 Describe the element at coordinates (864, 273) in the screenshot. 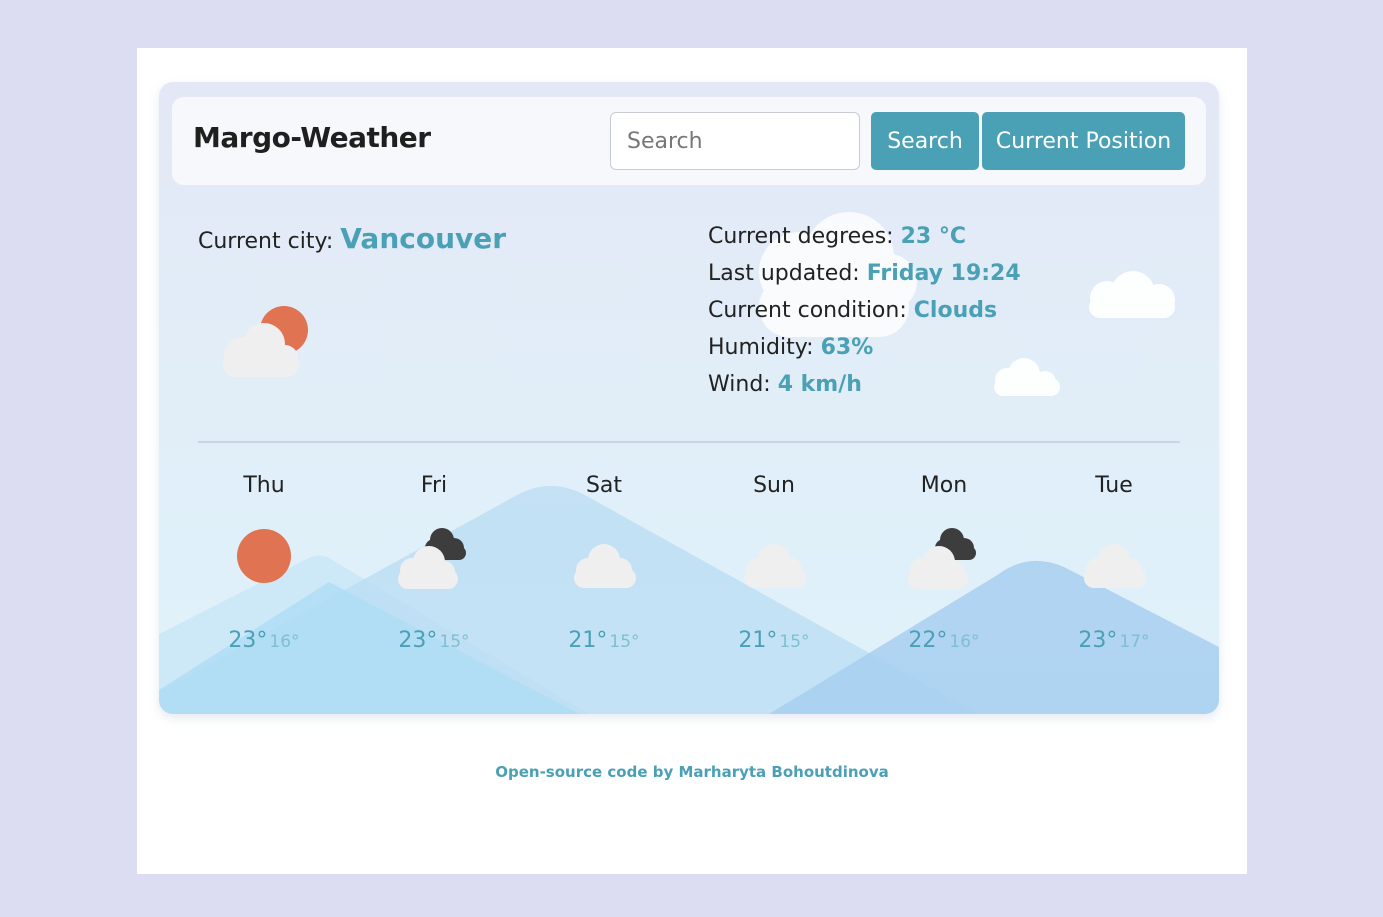

I see `stat-last-updated: Last updated: Friday 19:24` at that location.